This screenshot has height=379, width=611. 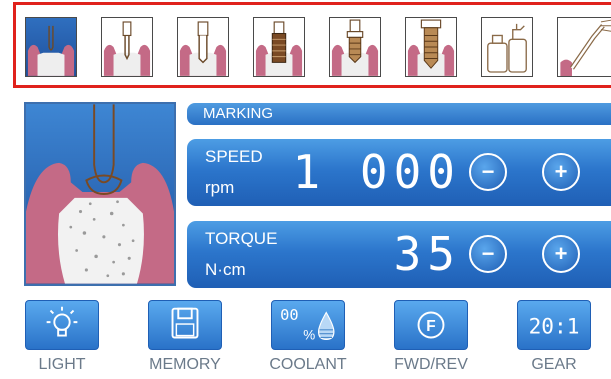 I want to click on pilot-drill-icon, so click(x=127, y=48).